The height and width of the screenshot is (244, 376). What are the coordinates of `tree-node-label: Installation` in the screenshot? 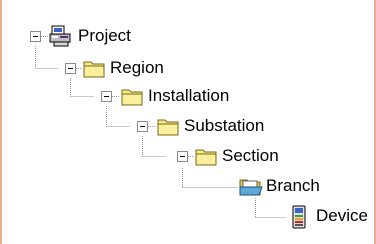 It's located at (189, 95).